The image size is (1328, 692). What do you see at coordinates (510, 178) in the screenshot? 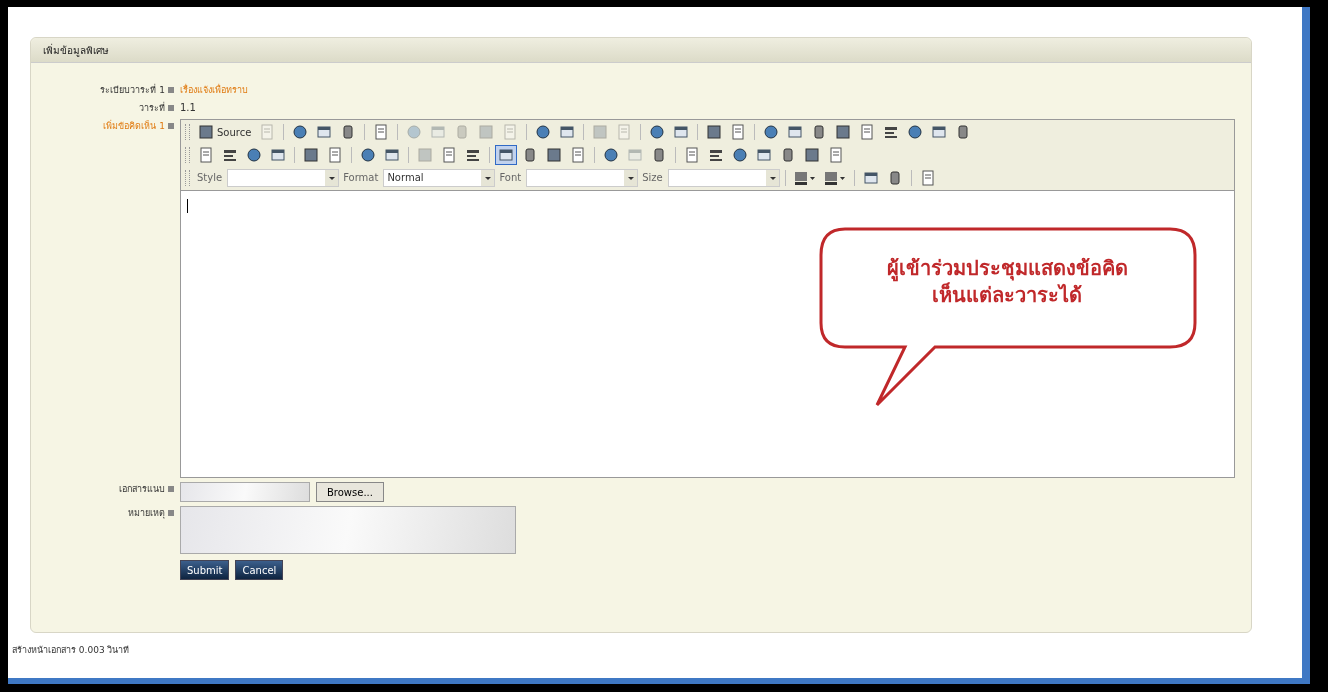
I see `combo-label: Font` at bounding box center [510, 178].